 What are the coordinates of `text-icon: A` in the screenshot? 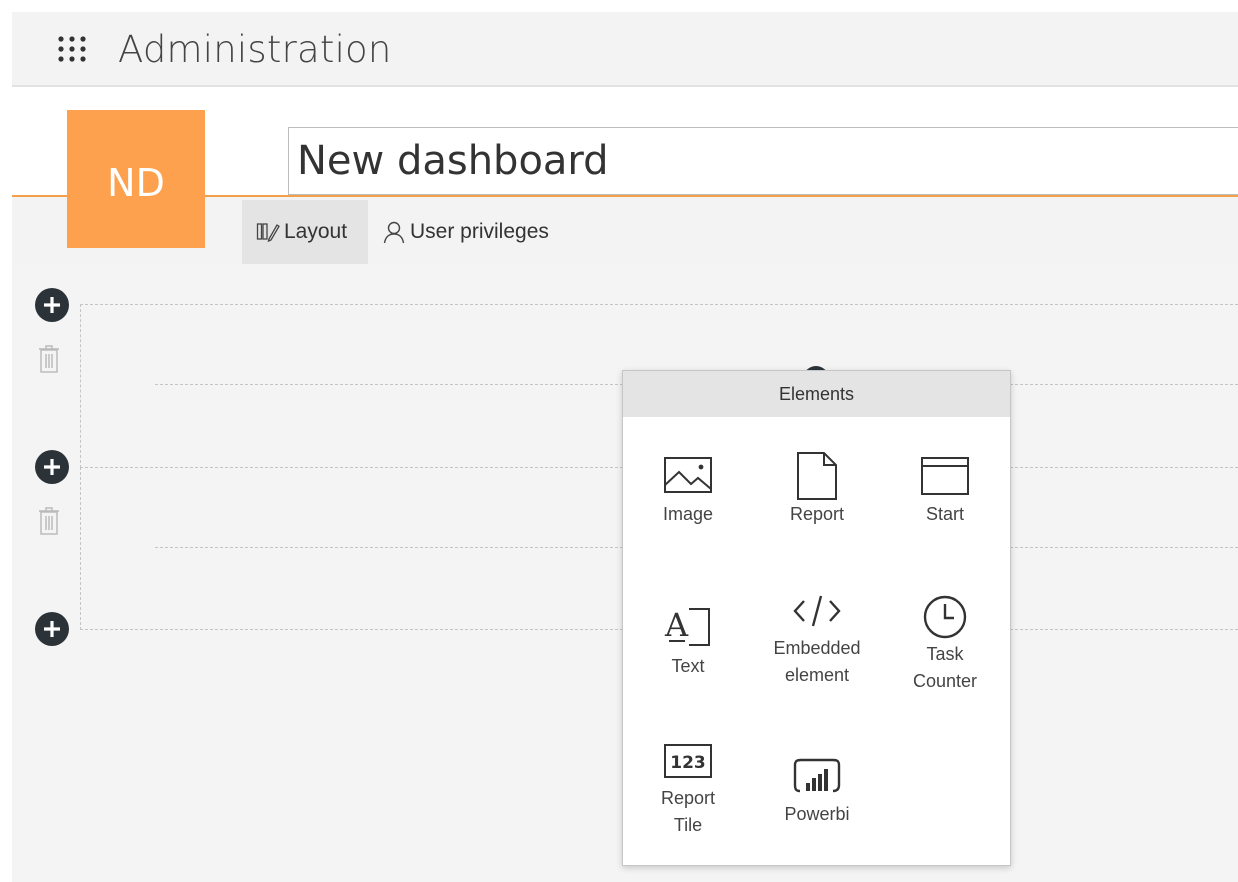 It's located at (687, 626).